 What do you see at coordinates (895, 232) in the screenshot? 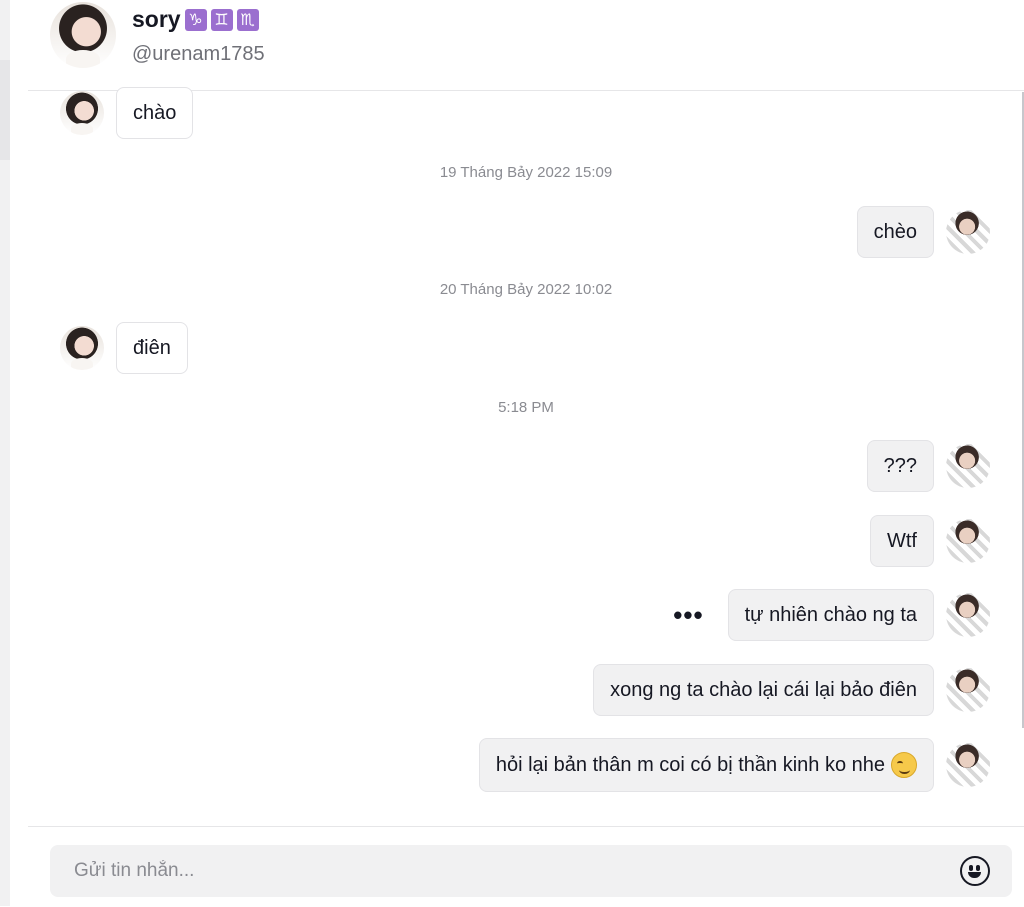
I see `message-bubble: chèo` at bounding box center [895, 232].